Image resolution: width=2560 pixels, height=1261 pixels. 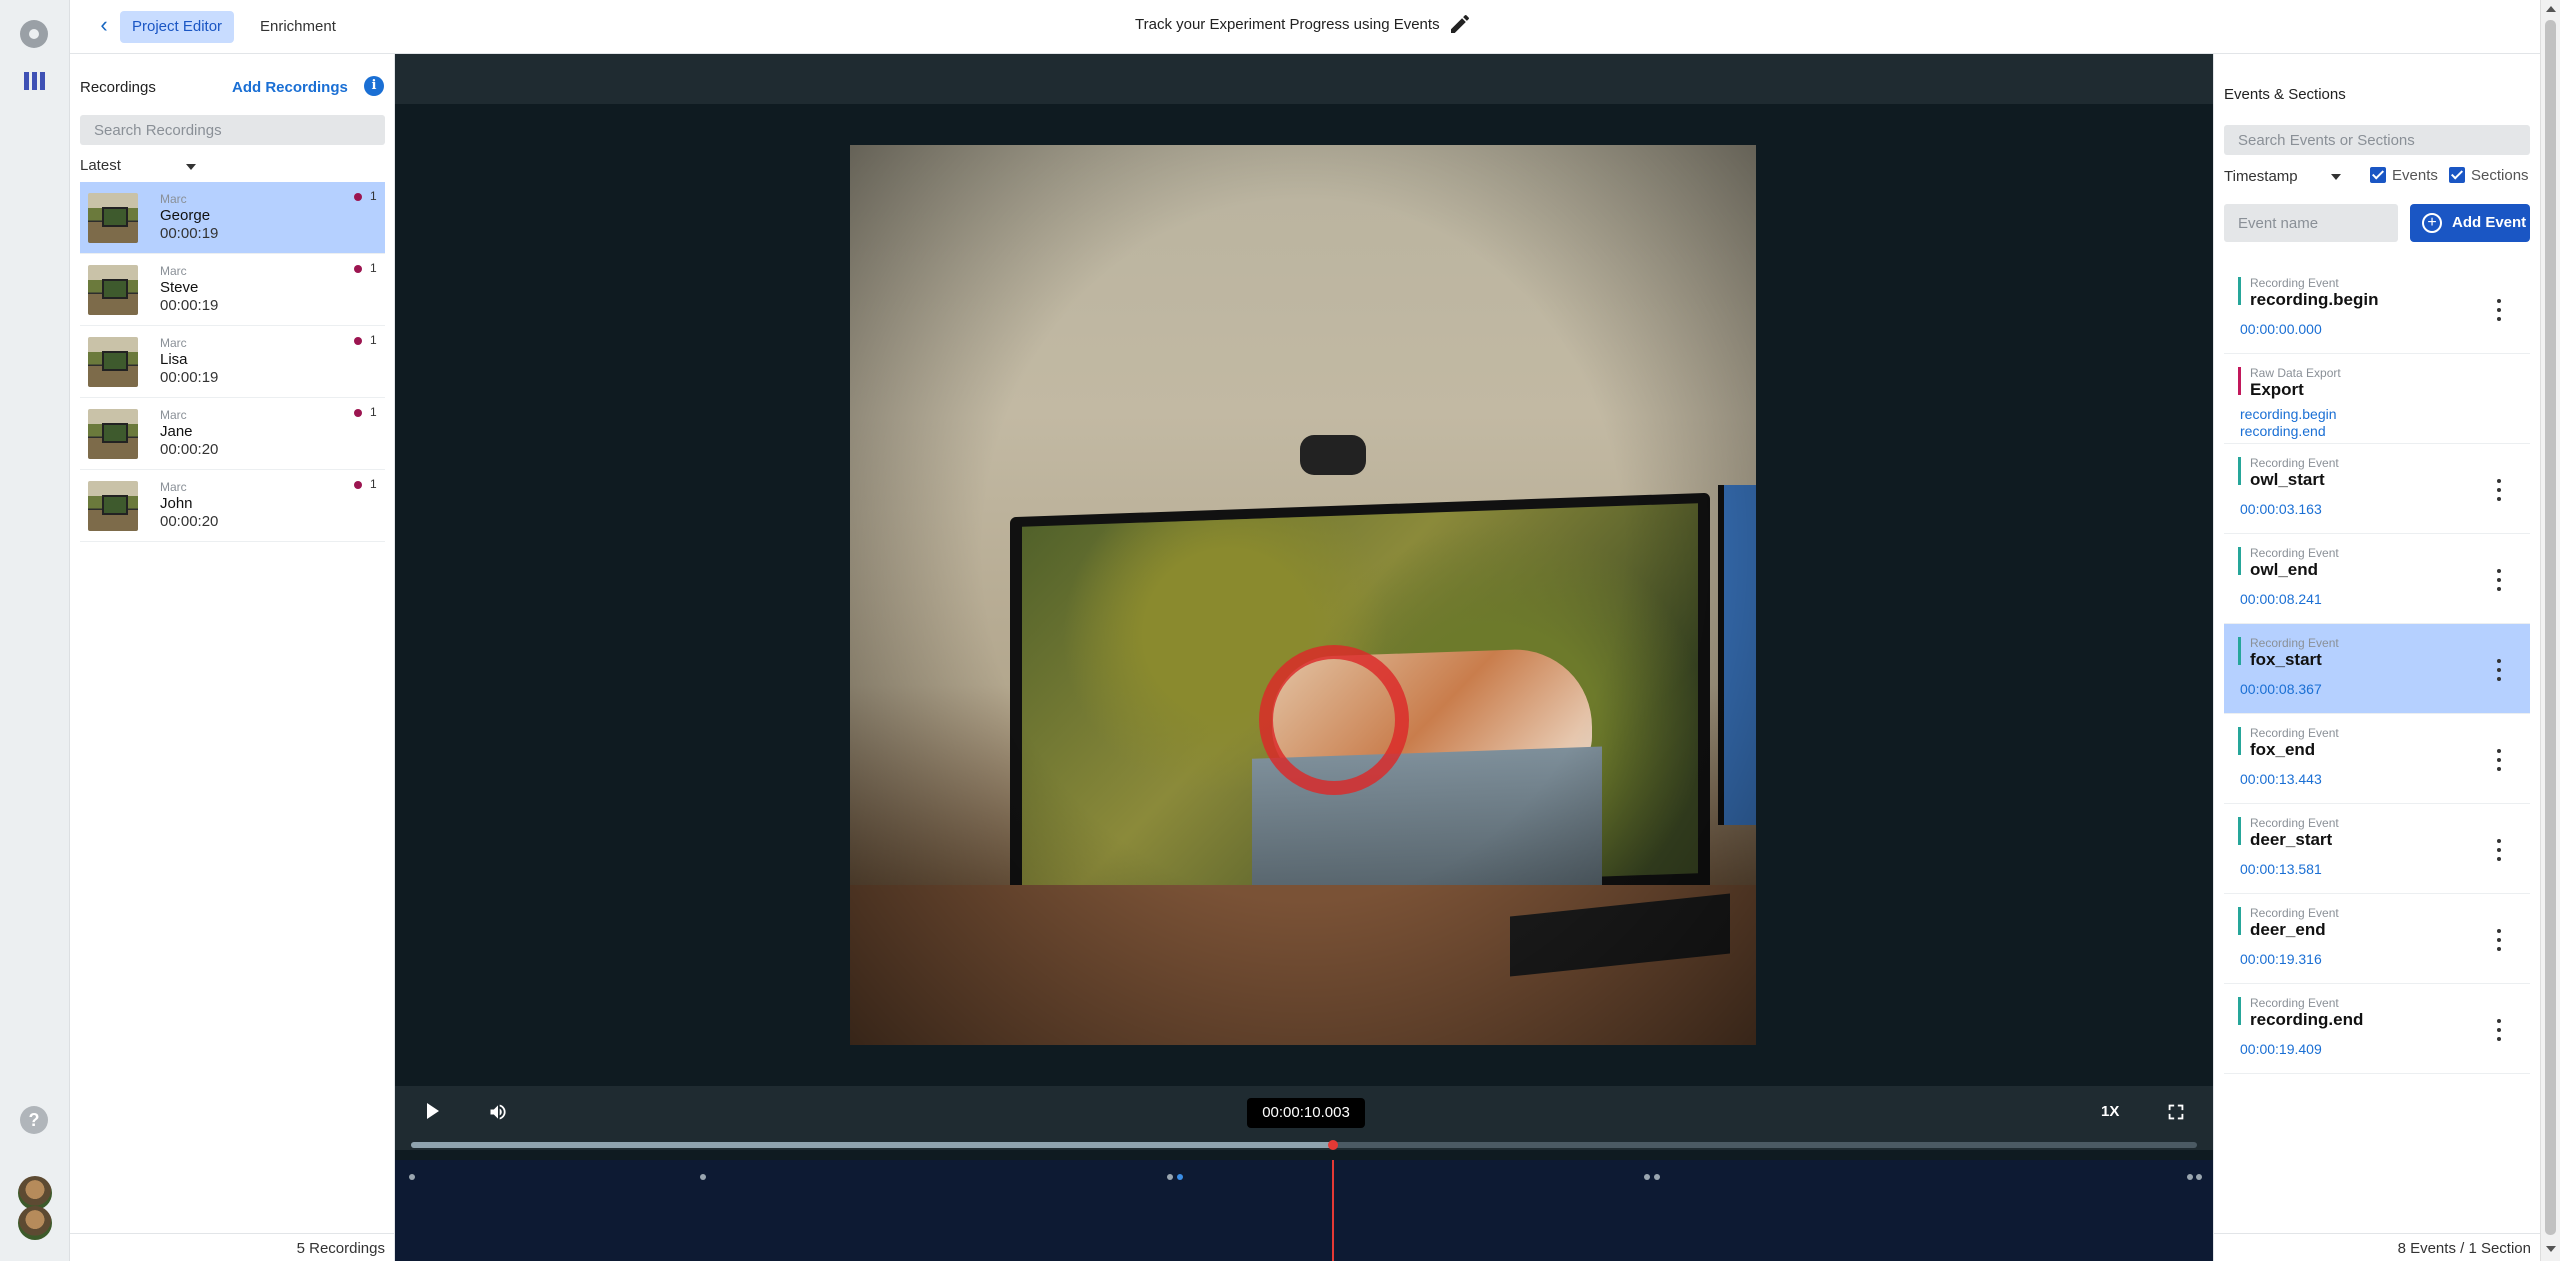 I want to click on event-name: fox_start, so click(x=2286, y=659).